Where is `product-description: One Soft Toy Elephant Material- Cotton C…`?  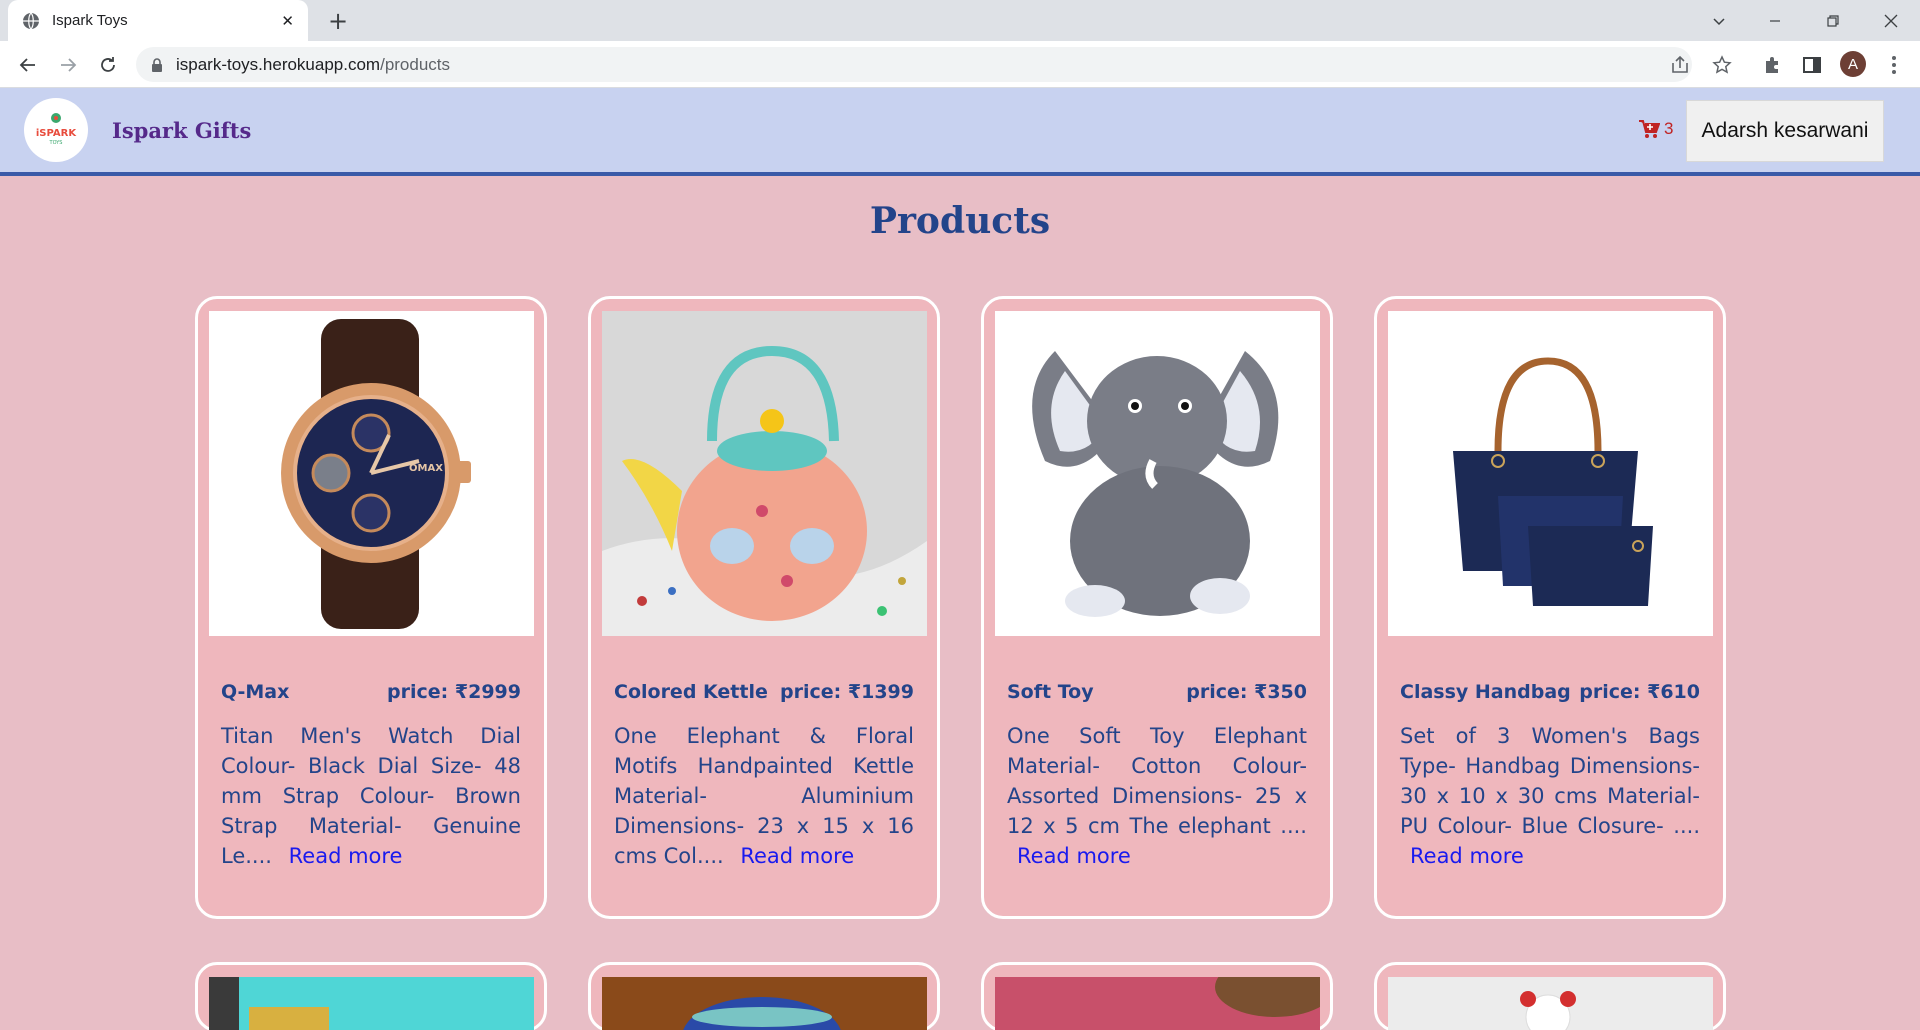
product-description: One Soft Toy Elephant Material- Cotton C… is located at coordinates (1157, 796).